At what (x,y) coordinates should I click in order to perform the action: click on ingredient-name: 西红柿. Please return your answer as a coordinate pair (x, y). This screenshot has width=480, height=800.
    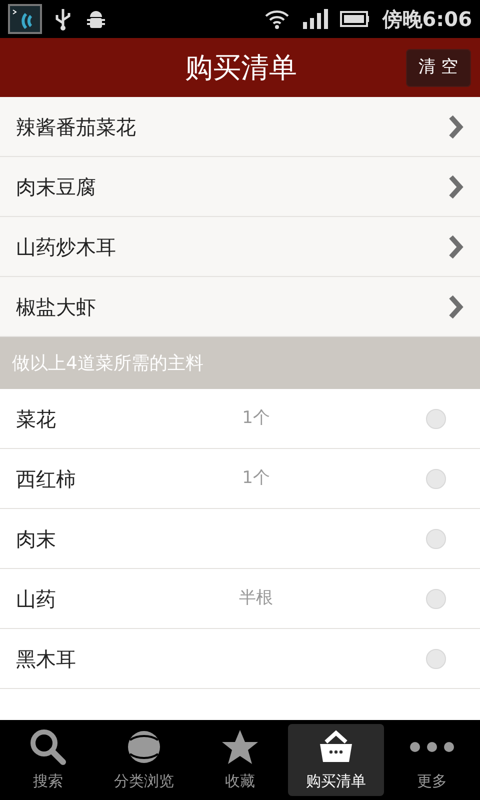
    Looking at the image, I should click on (46, 479).